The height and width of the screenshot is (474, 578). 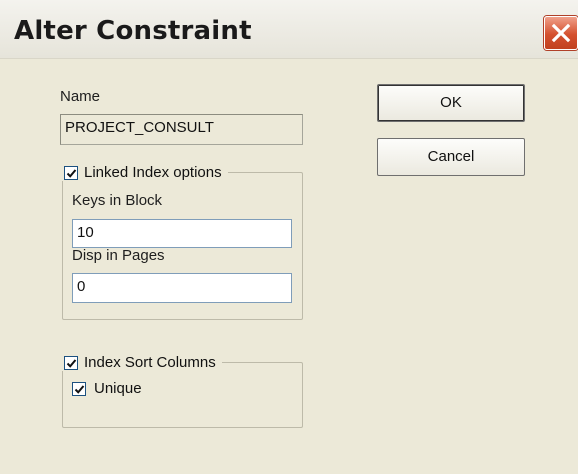 I want to click on close-icon, so click(x=561, y=33).